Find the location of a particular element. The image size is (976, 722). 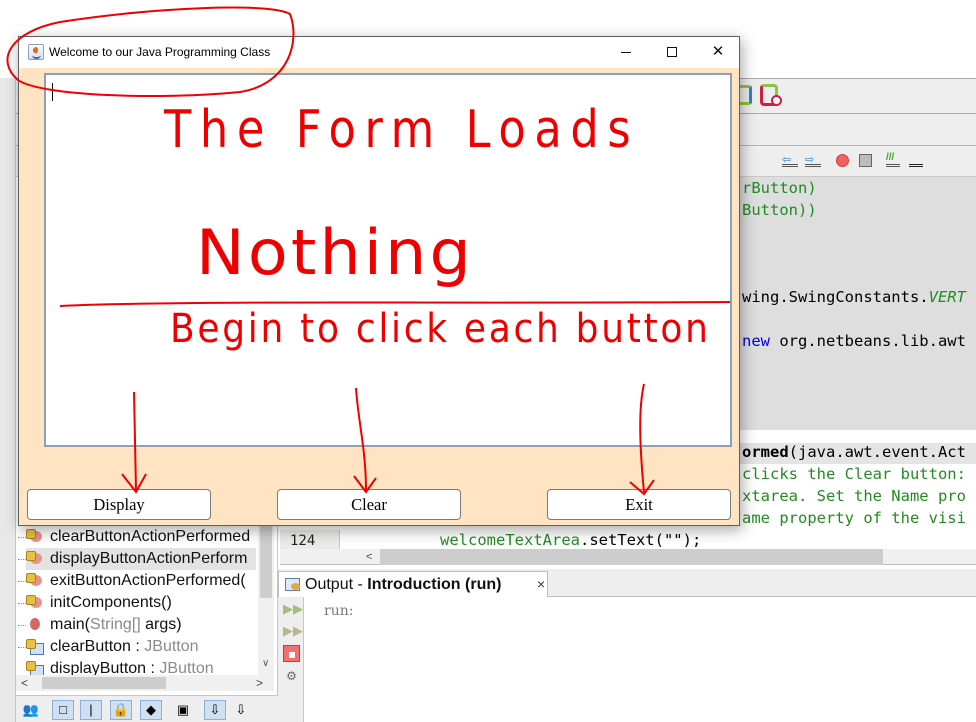

profile-badge-icon is located at coordinates (776, 100).